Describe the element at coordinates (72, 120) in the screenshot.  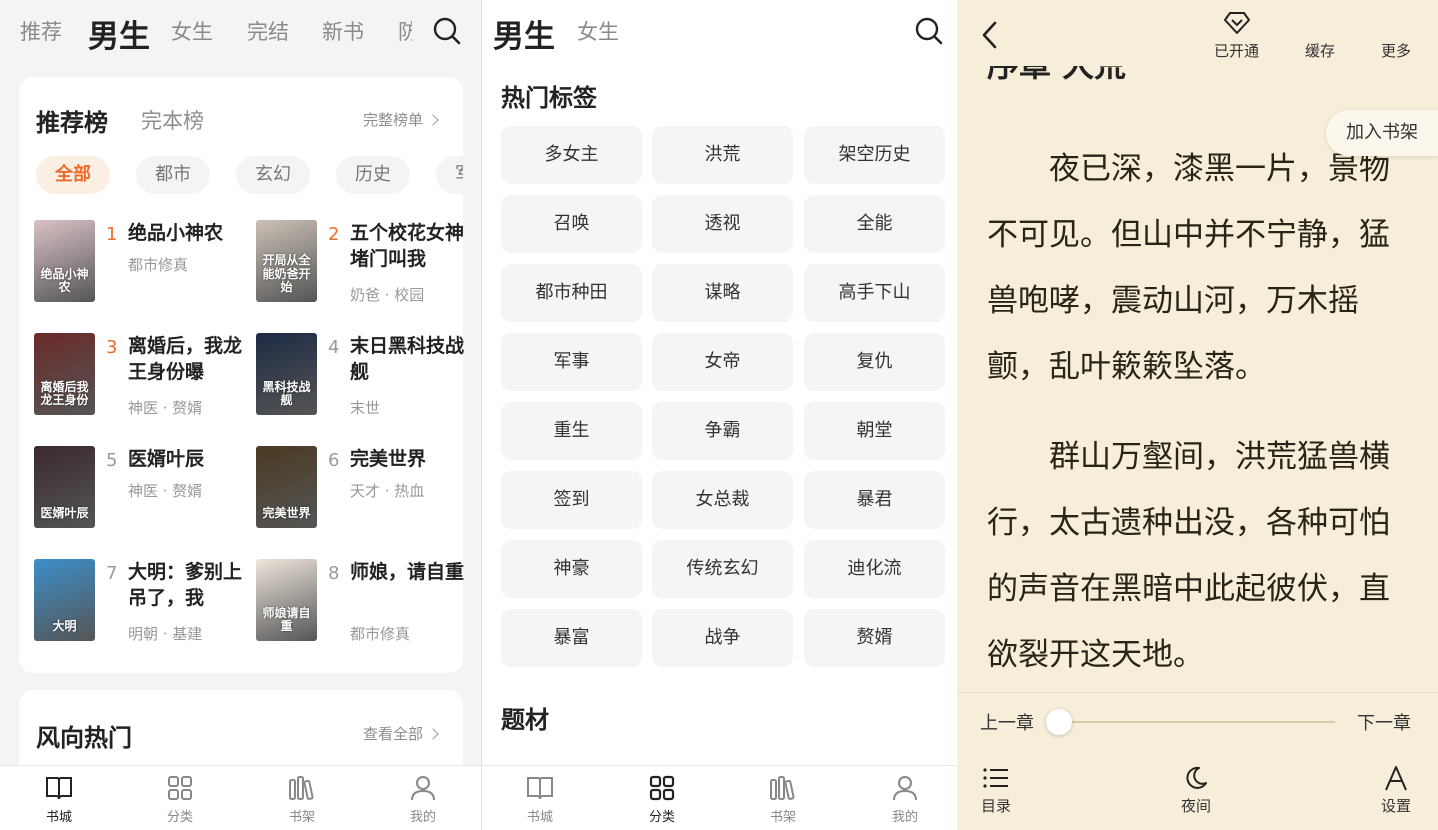
I see `ranking-title: 推荐榜` at that location.